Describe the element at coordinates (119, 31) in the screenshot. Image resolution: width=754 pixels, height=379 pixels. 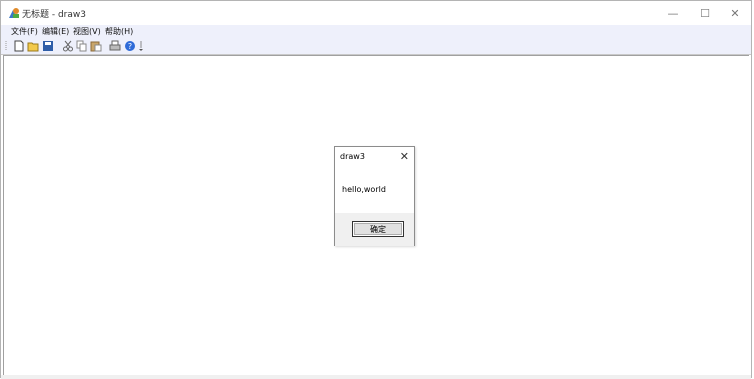
I see `menu-help: 帮助(H)` at that location.